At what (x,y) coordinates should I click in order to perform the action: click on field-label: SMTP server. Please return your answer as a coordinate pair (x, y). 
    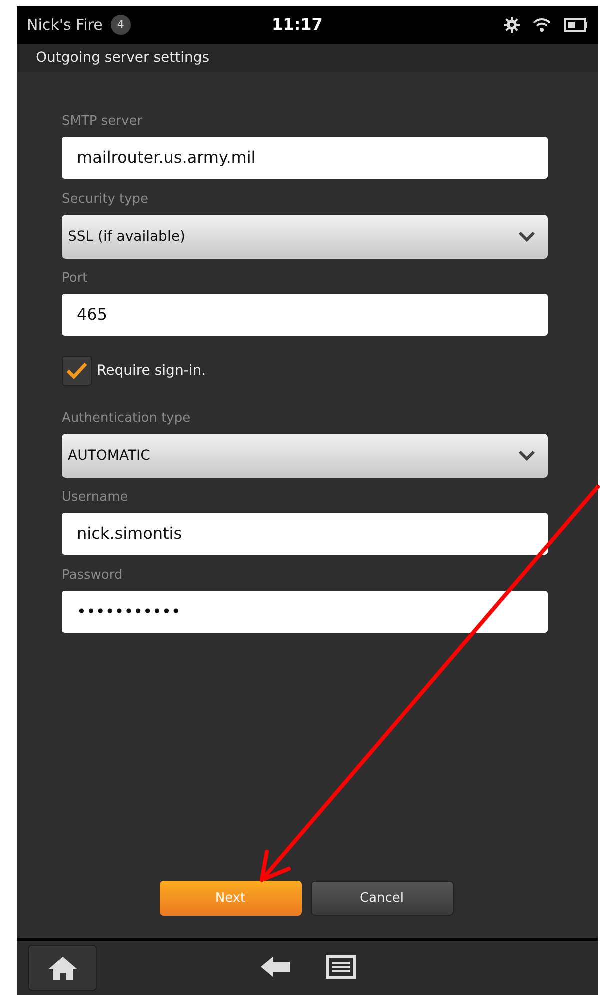
    Looking at the image, I should click on (103, 122).